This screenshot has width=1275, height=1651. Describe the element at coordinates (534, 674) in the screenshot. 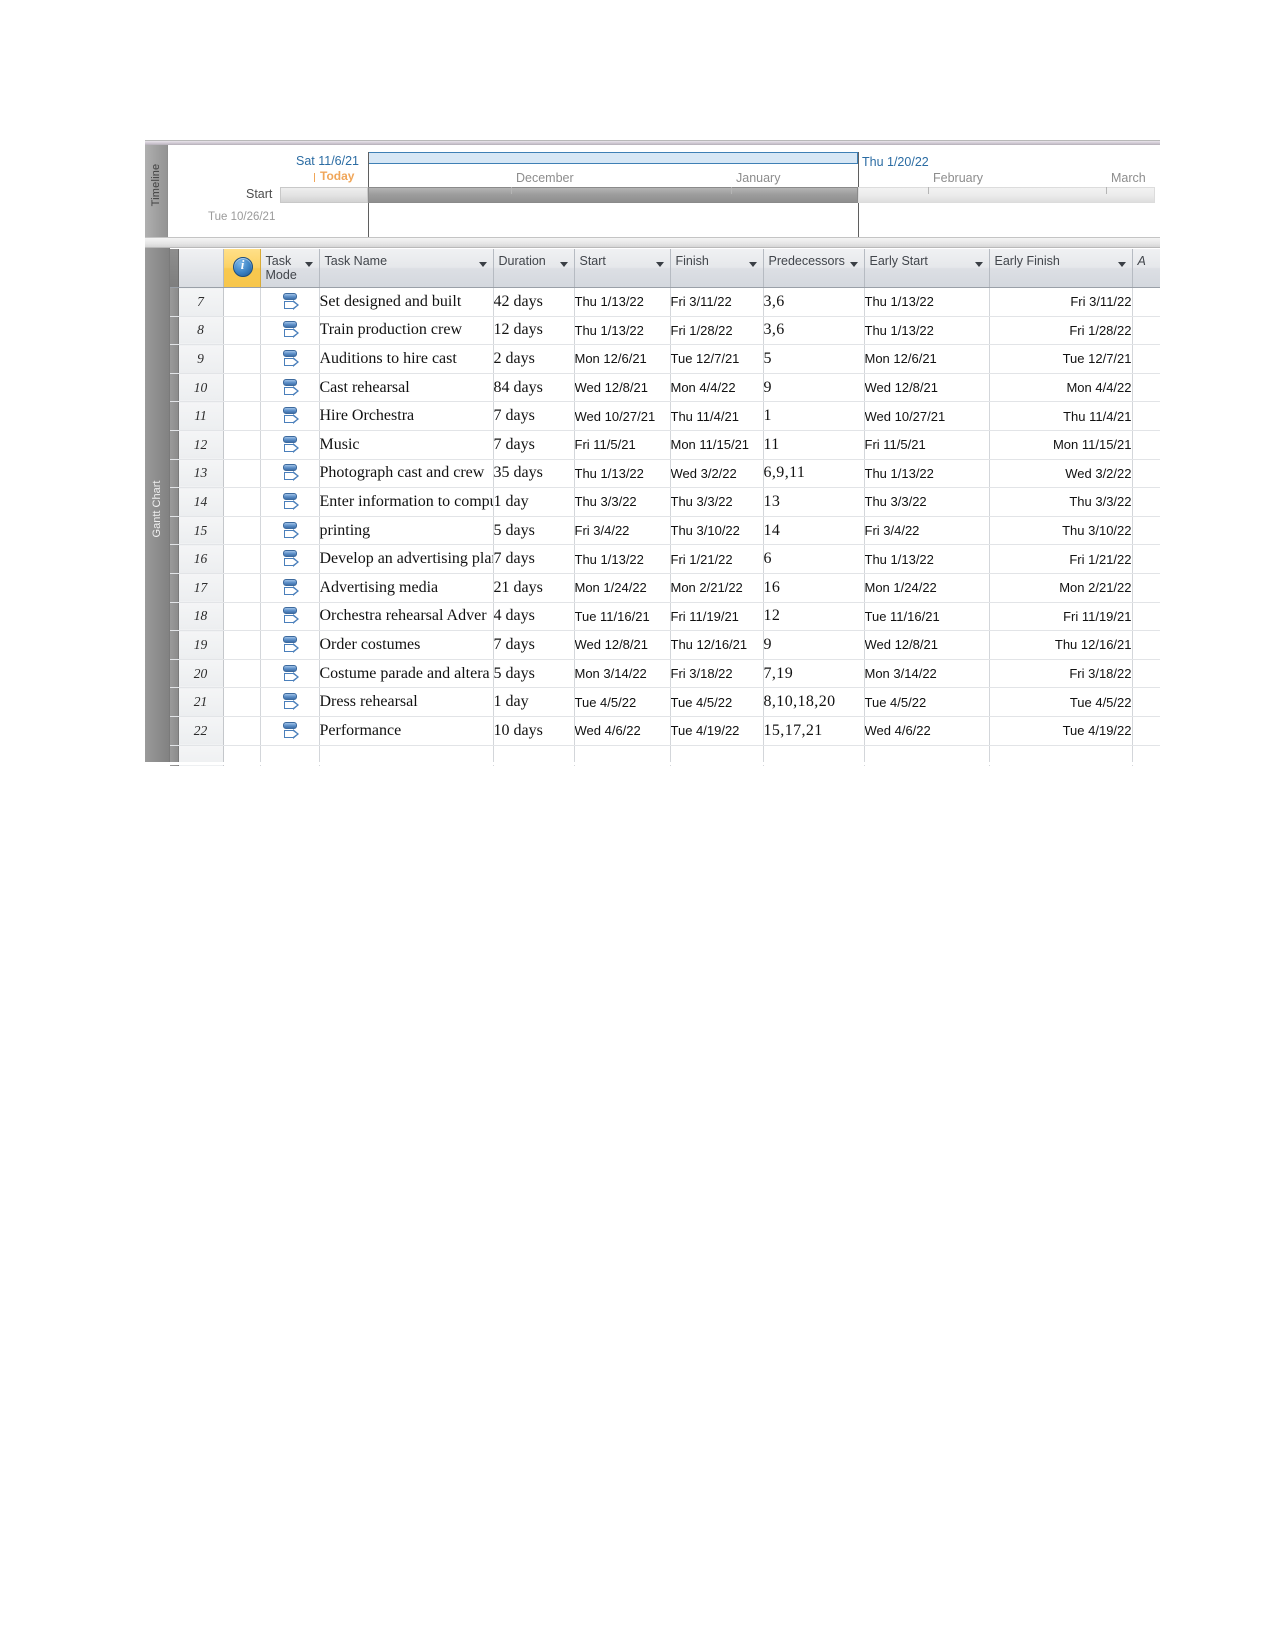

I see `cell-duration: 5 days` at that location.